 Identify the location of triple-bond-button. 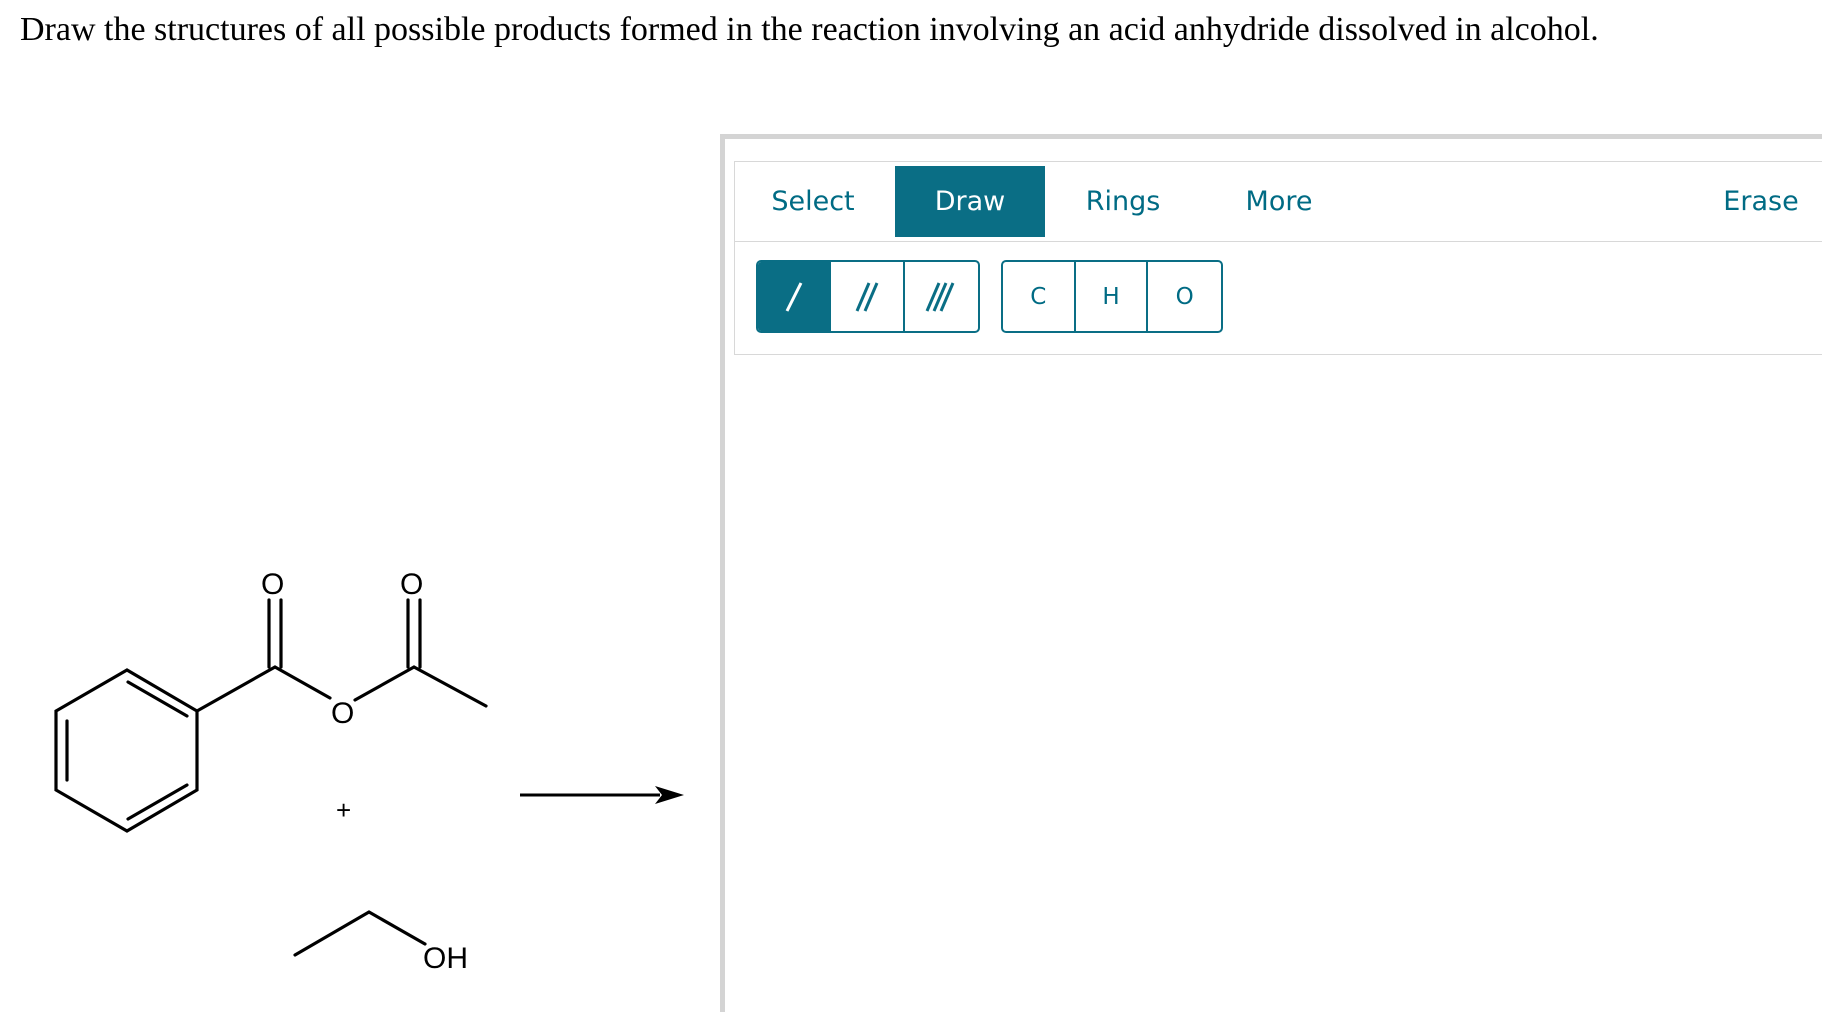
(941, 296).